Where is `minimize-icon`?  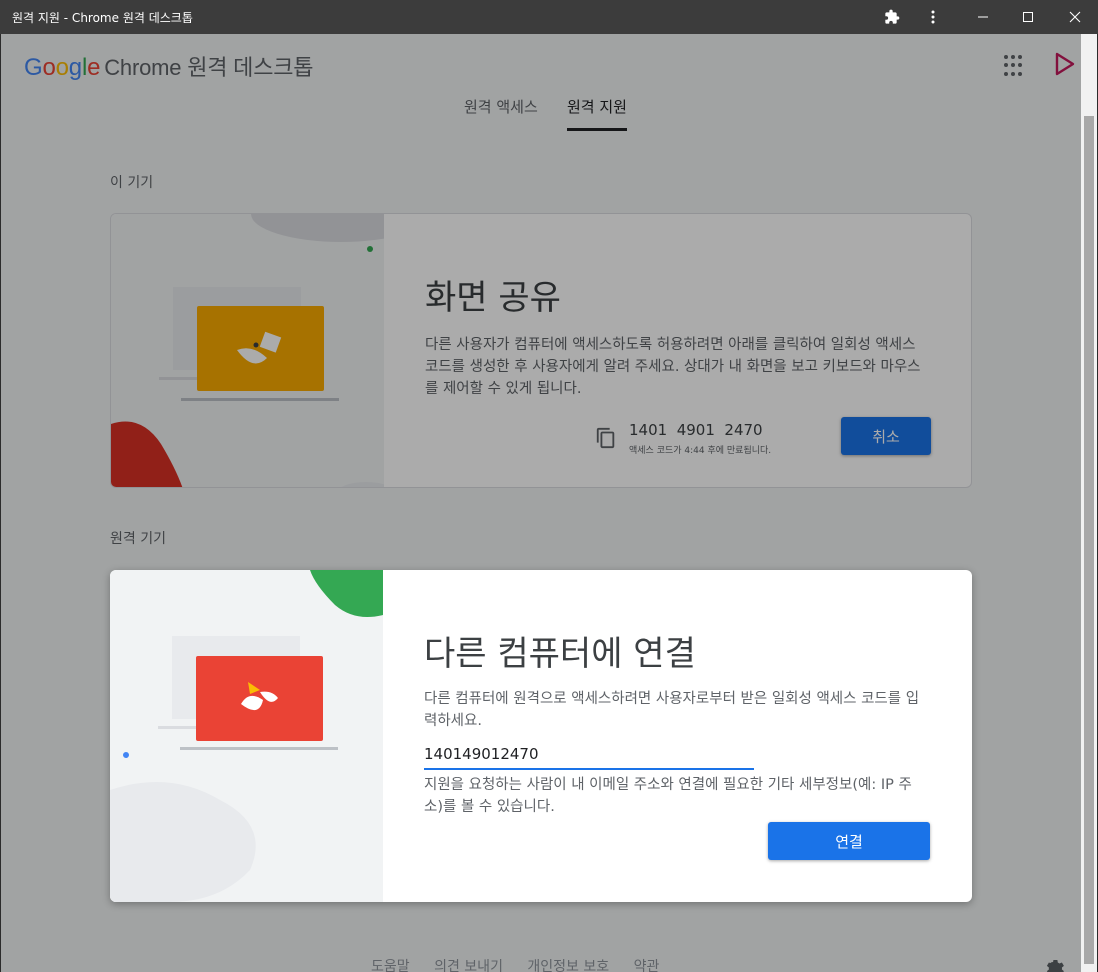 minimize-icon is located at coordinates (983, 17).